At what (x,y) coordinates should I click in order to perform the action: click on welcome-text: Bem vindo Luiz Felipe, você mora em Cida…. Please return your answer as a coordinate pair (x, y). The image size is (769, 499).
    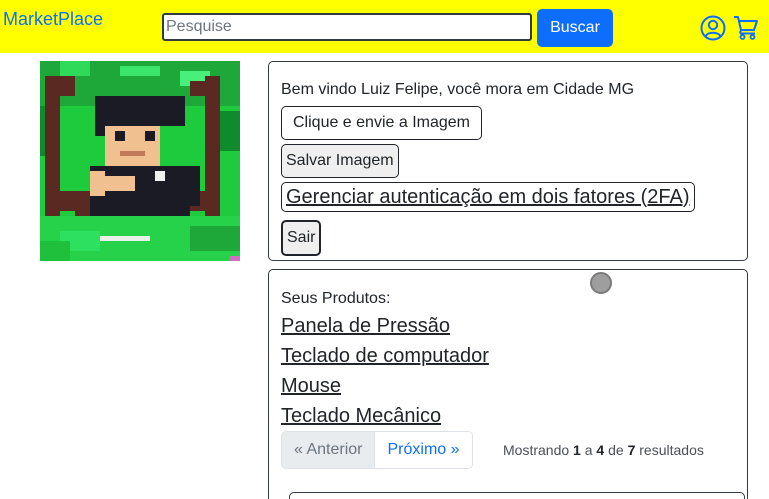
    Looking at the image, I should click on (458, 89).